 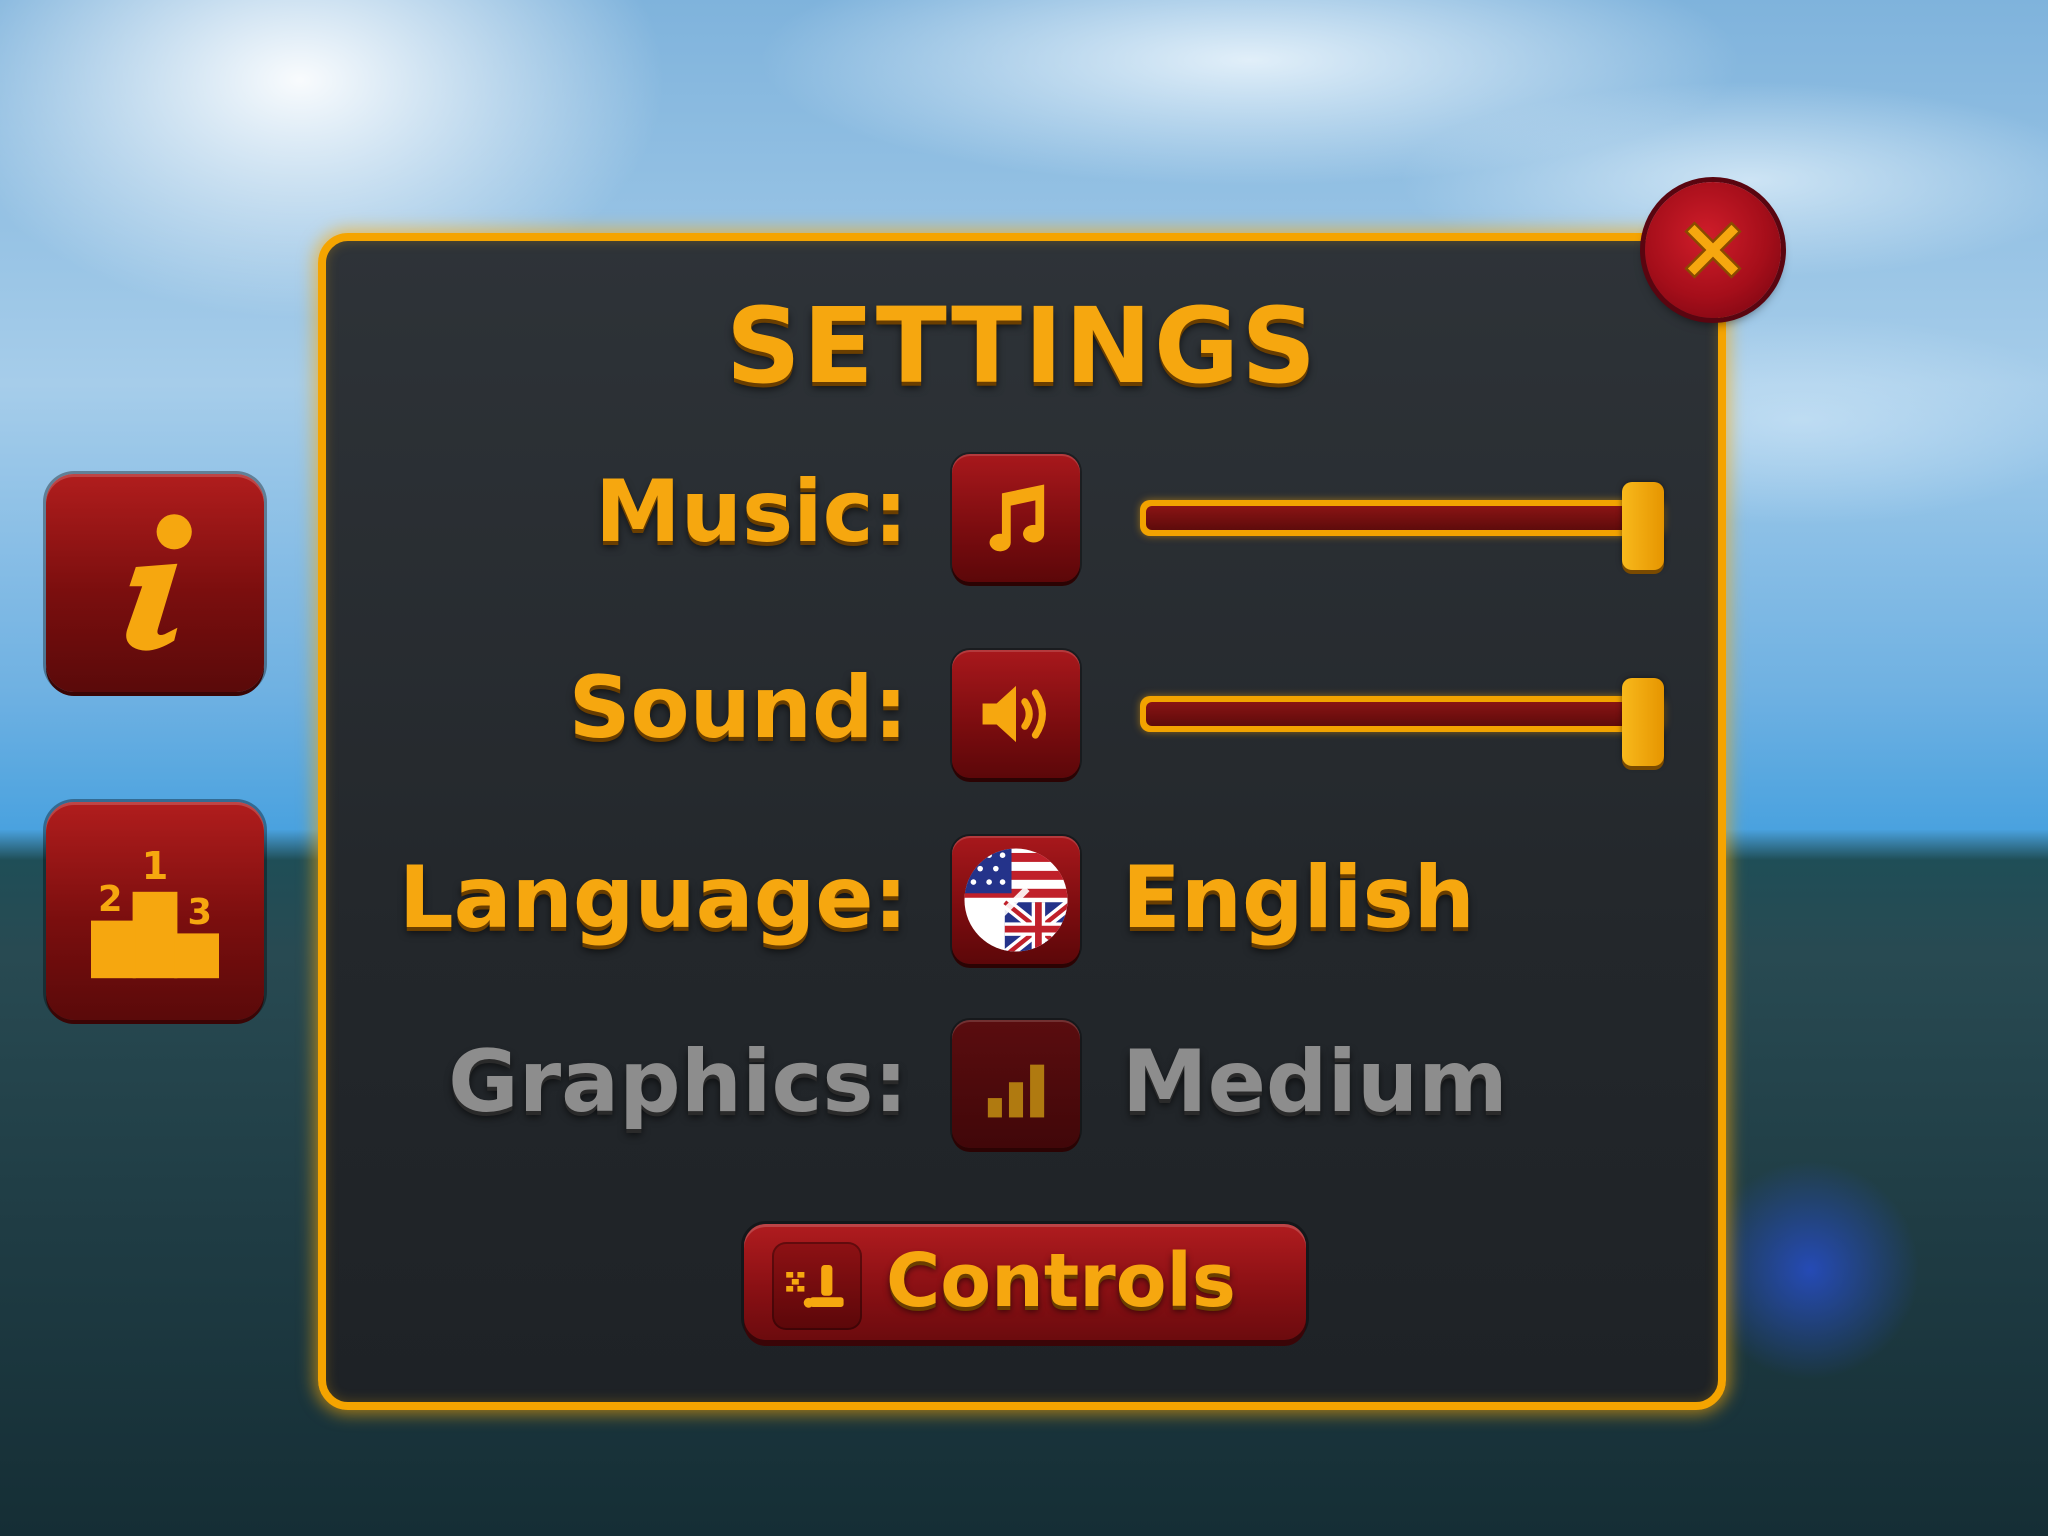 What do you see at coordinates (1298, 898) in the screenshot?
I see `language-value: English` at bounding box center [1298, 898].